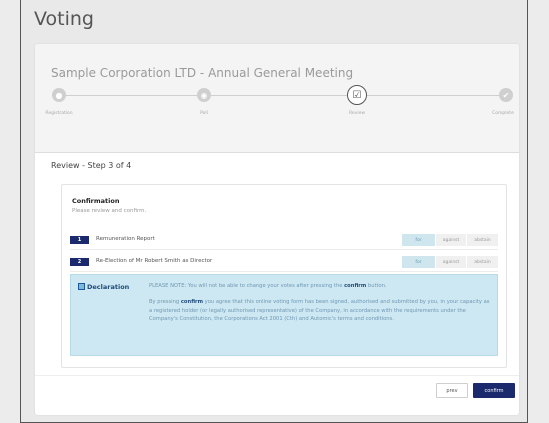 The height and width of the screenshot is (423, 549). What do you see at coordinates (503, 113) in the screenshot?
I see `step-label-complete: Complete` at bounding box center [503, 113].